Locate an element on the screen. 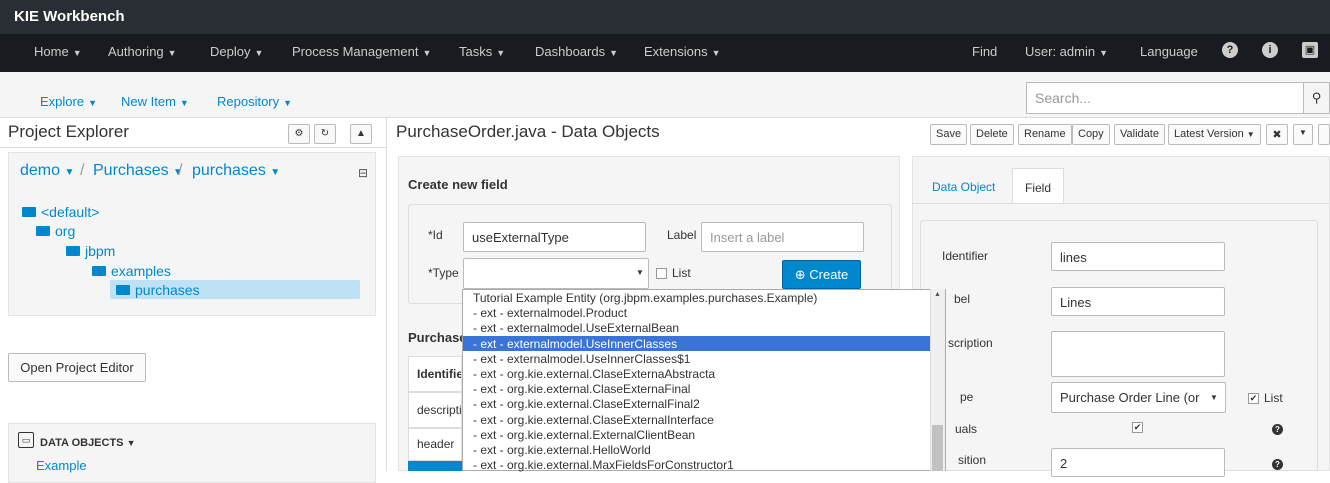  new-item-menu-label: New Item is located at coordinates (148, 101).